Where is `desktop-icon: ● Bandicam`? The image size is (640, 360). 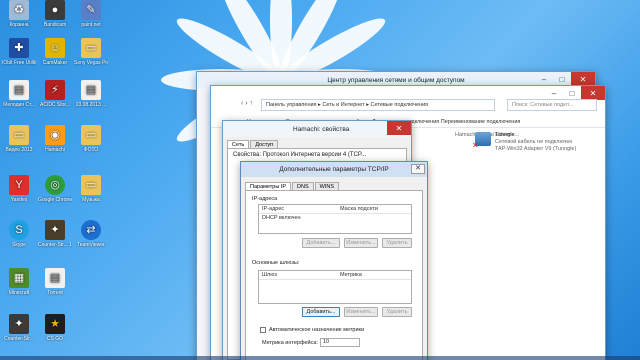
desktop-icon: ● Bandicam is located at coordinates (55, 14).